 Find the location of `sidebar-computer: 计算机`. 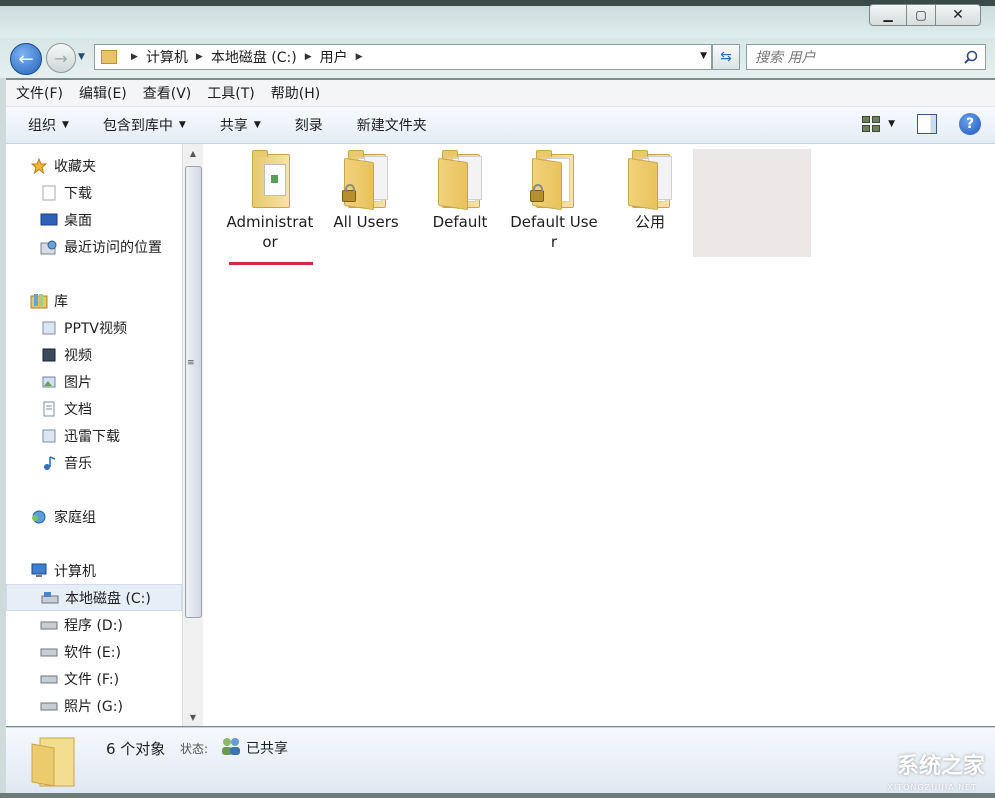

sidebar-computer: 计算机 is located at coordinates (94, 570).